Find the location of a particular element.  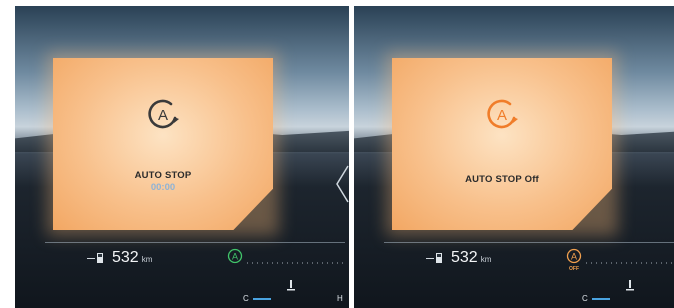

popup-title: AUTO STOP Off is located at coordinates (502, 179).